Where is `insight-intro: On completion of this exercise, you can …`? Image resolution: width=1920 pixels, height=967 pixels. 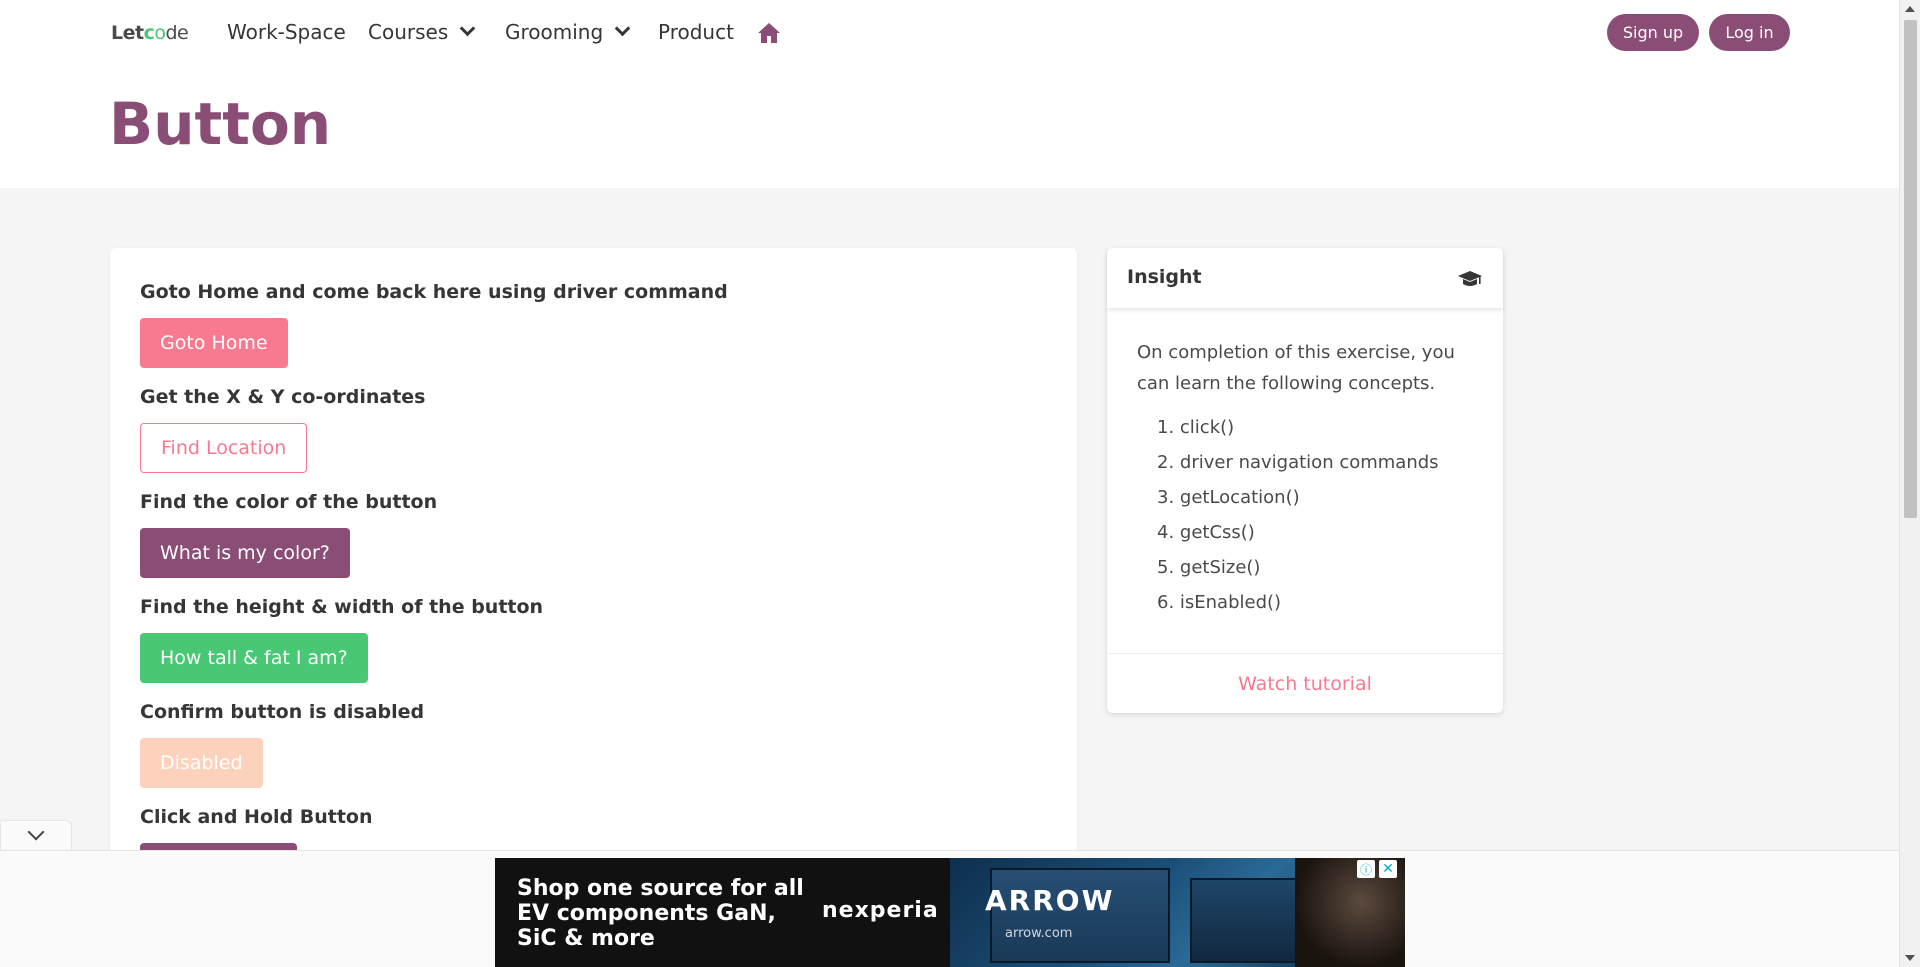
insight-intro: On completion of this exercise, you can … is located at coordinates (1296, 368).